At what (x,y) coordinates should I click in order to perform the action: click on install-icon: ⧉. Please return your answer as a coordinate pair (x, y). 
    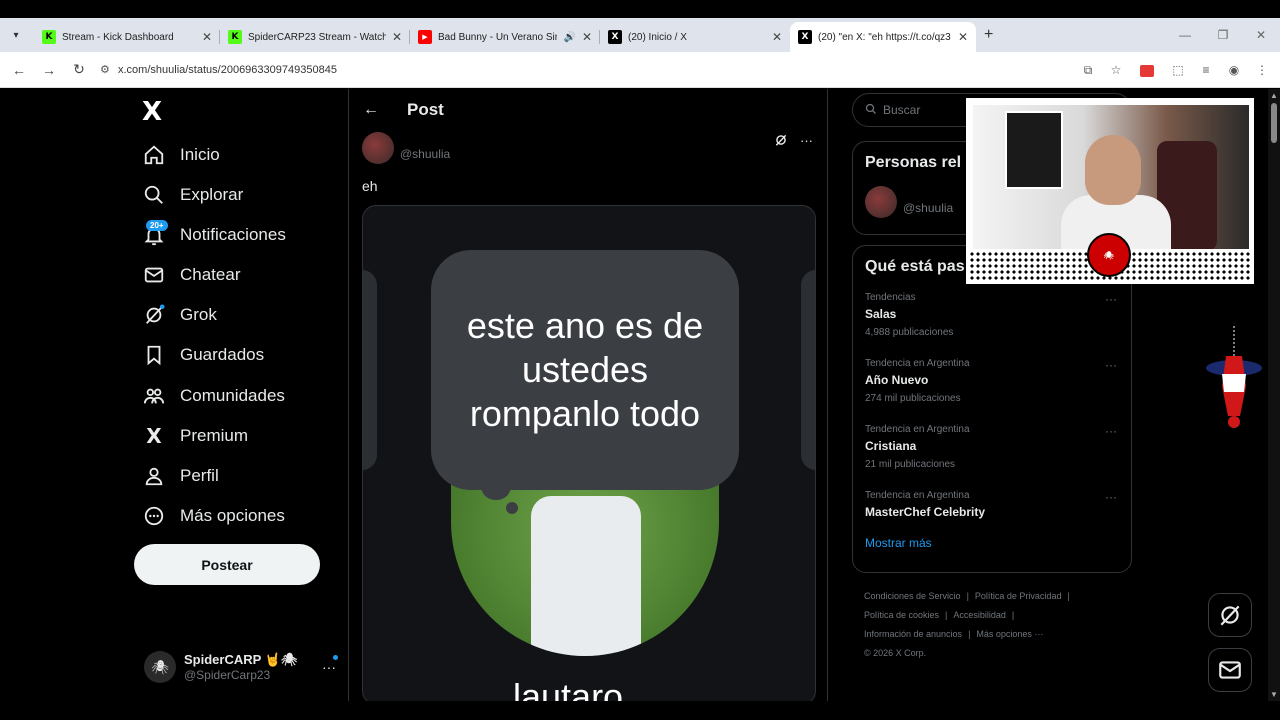
    Looking at the image, I should click on (1088, 70).